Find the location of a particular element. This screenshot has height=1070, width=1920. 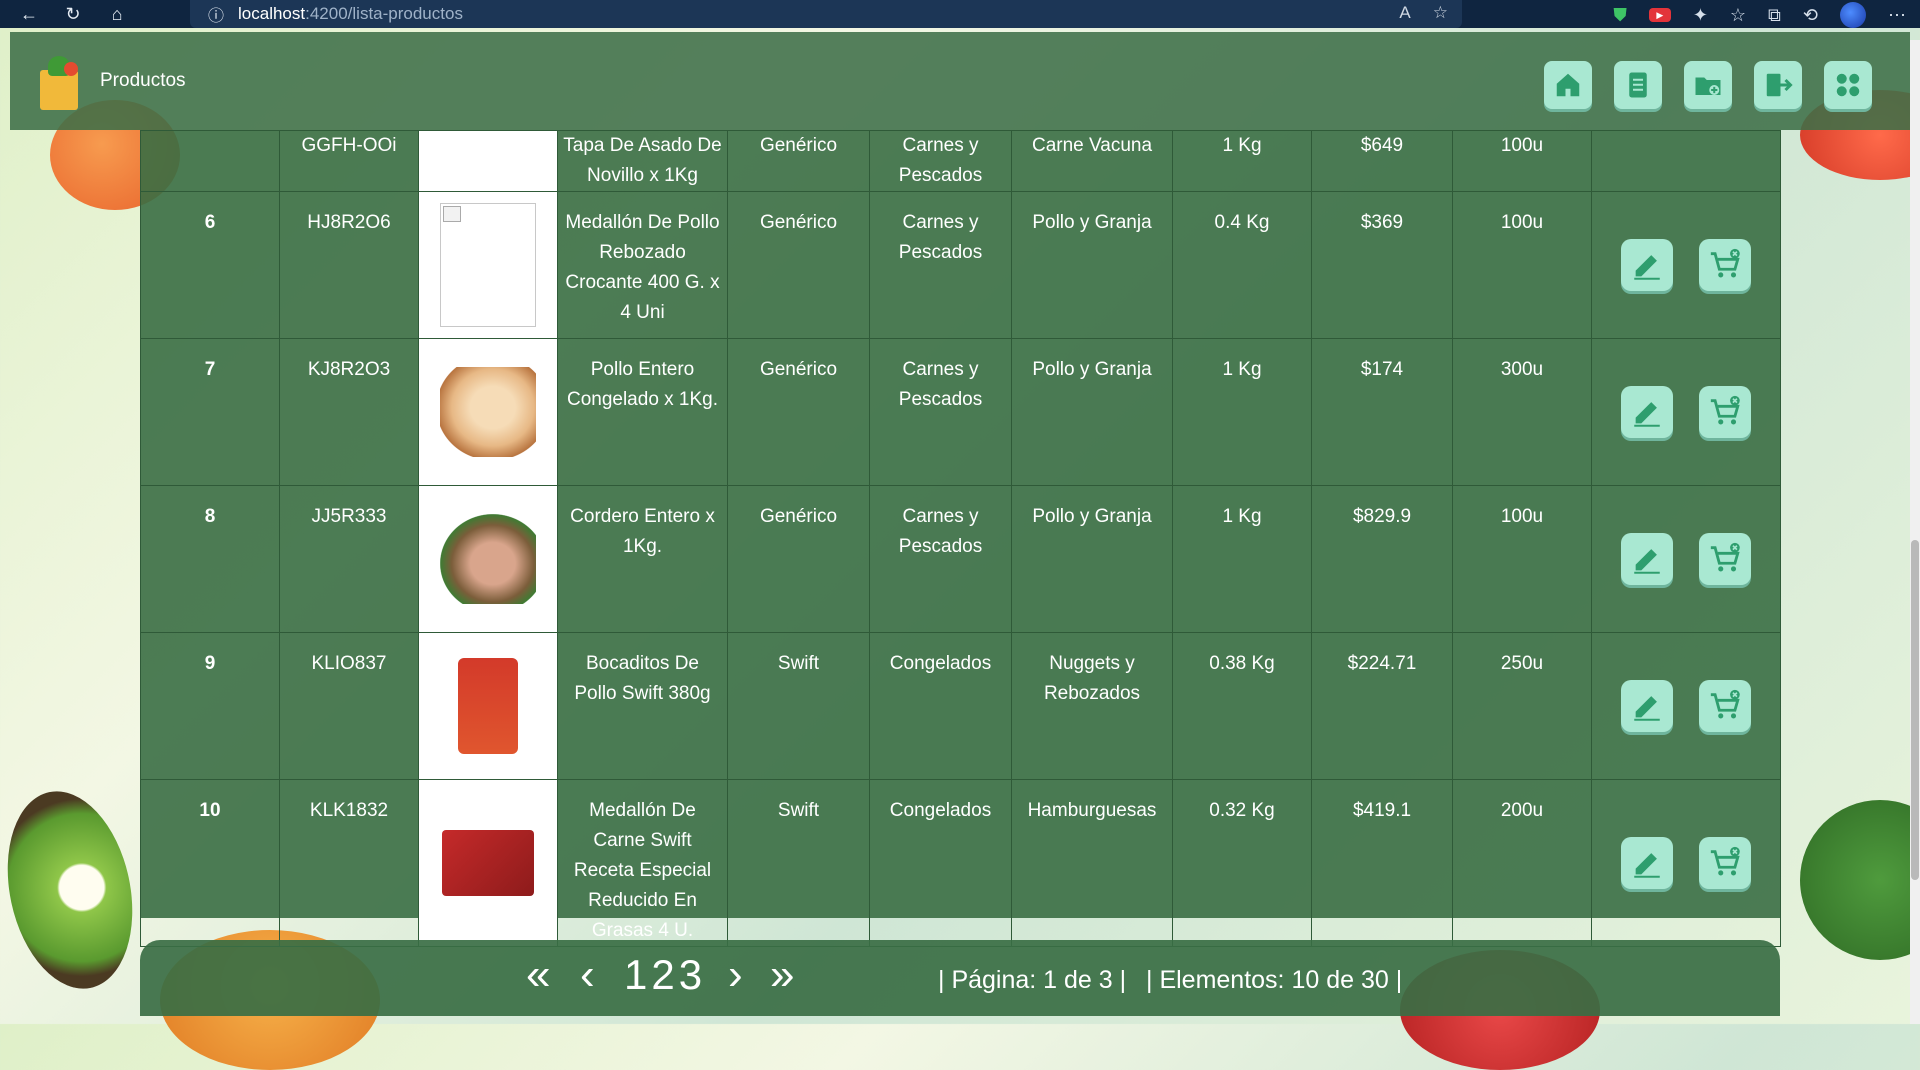

refresh-icon: ↻ is located at coordinates (73, 14).